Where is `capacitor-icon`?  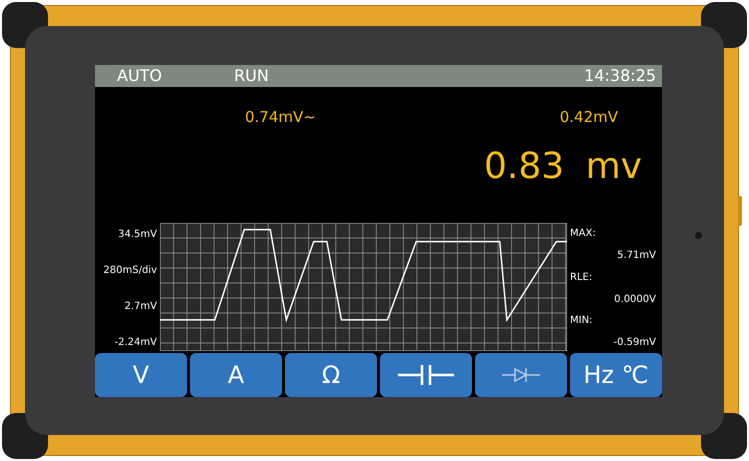
capacitor-icon is located at coordinates (426, 375).